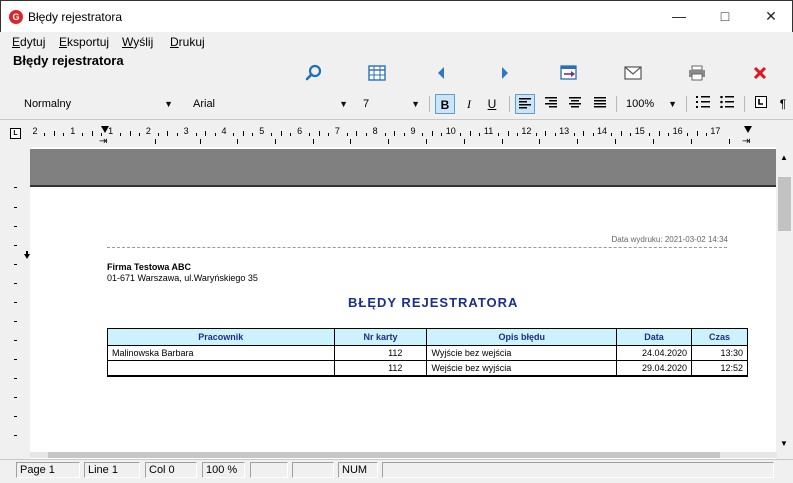 The height and width of the screenshot is (483, 793). I want to click on bold-button: B, so click(445, 104).